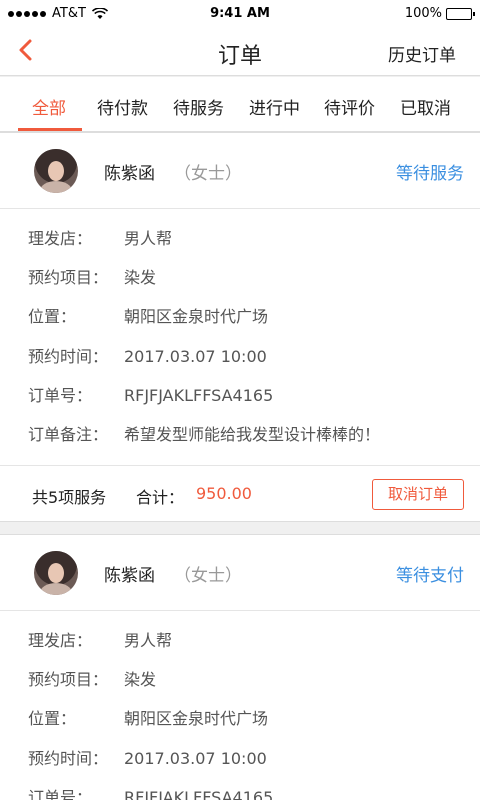  I want to click on order-card-header: 陈紫函 （女士） 等待支付, so click(240, 573).